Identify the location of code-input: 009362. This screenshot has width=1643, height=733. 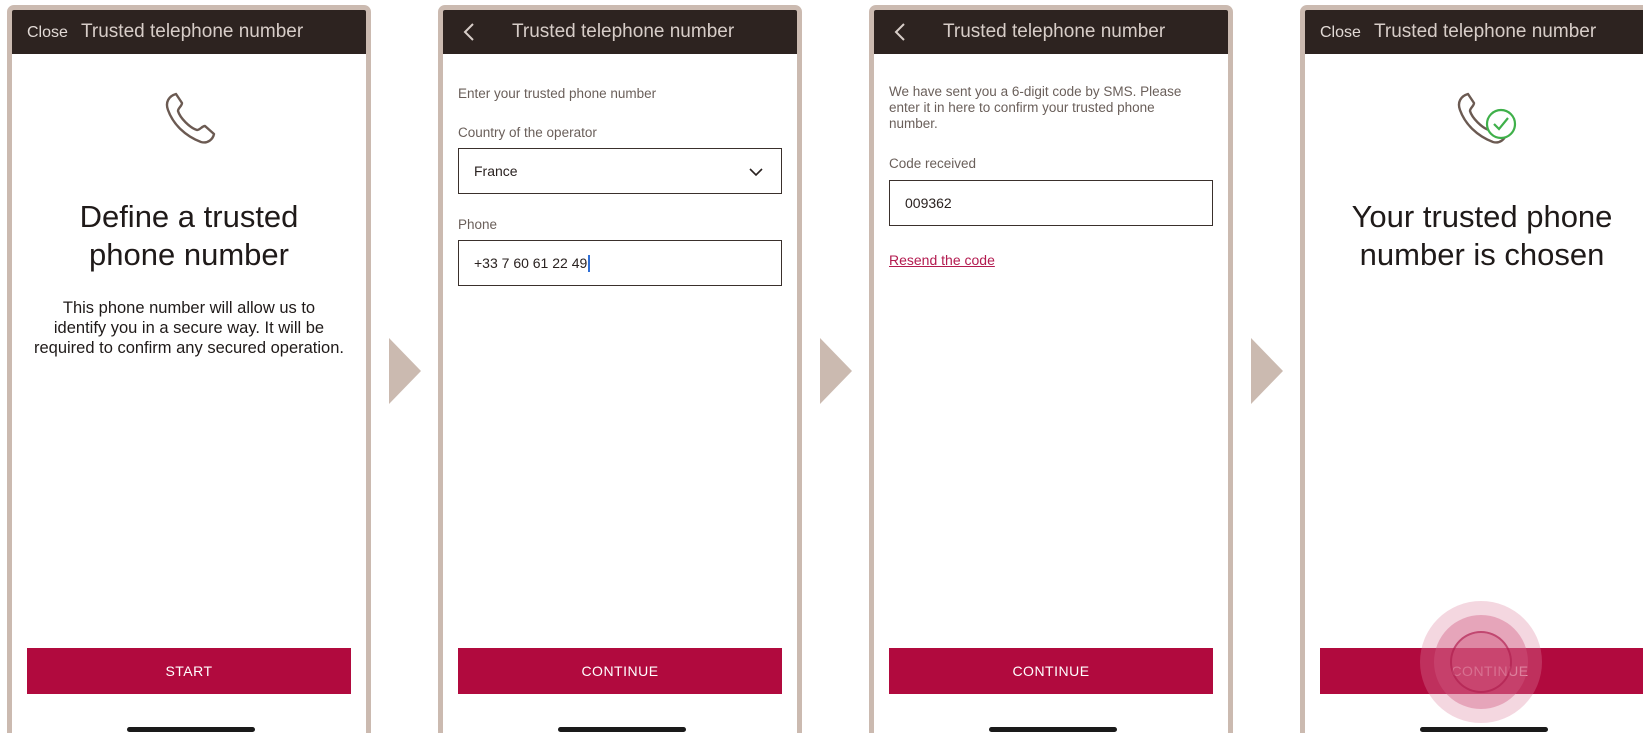
(1051, 203).